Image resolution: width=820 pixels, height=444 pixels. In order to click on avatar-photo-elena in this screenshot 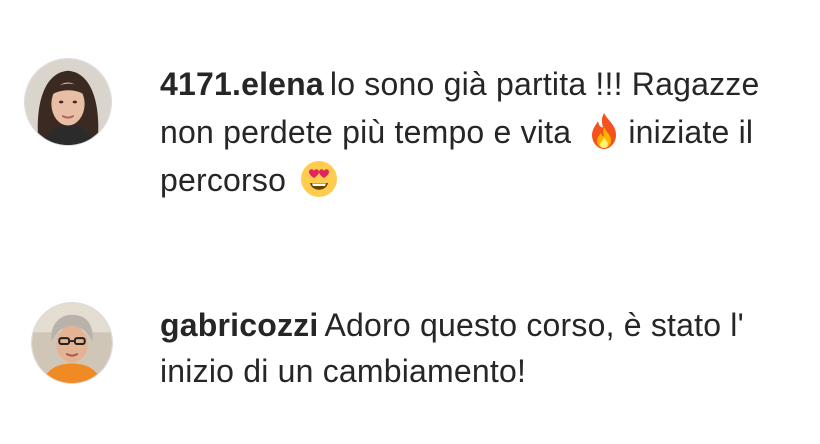, I will do `click(68, 102)`.